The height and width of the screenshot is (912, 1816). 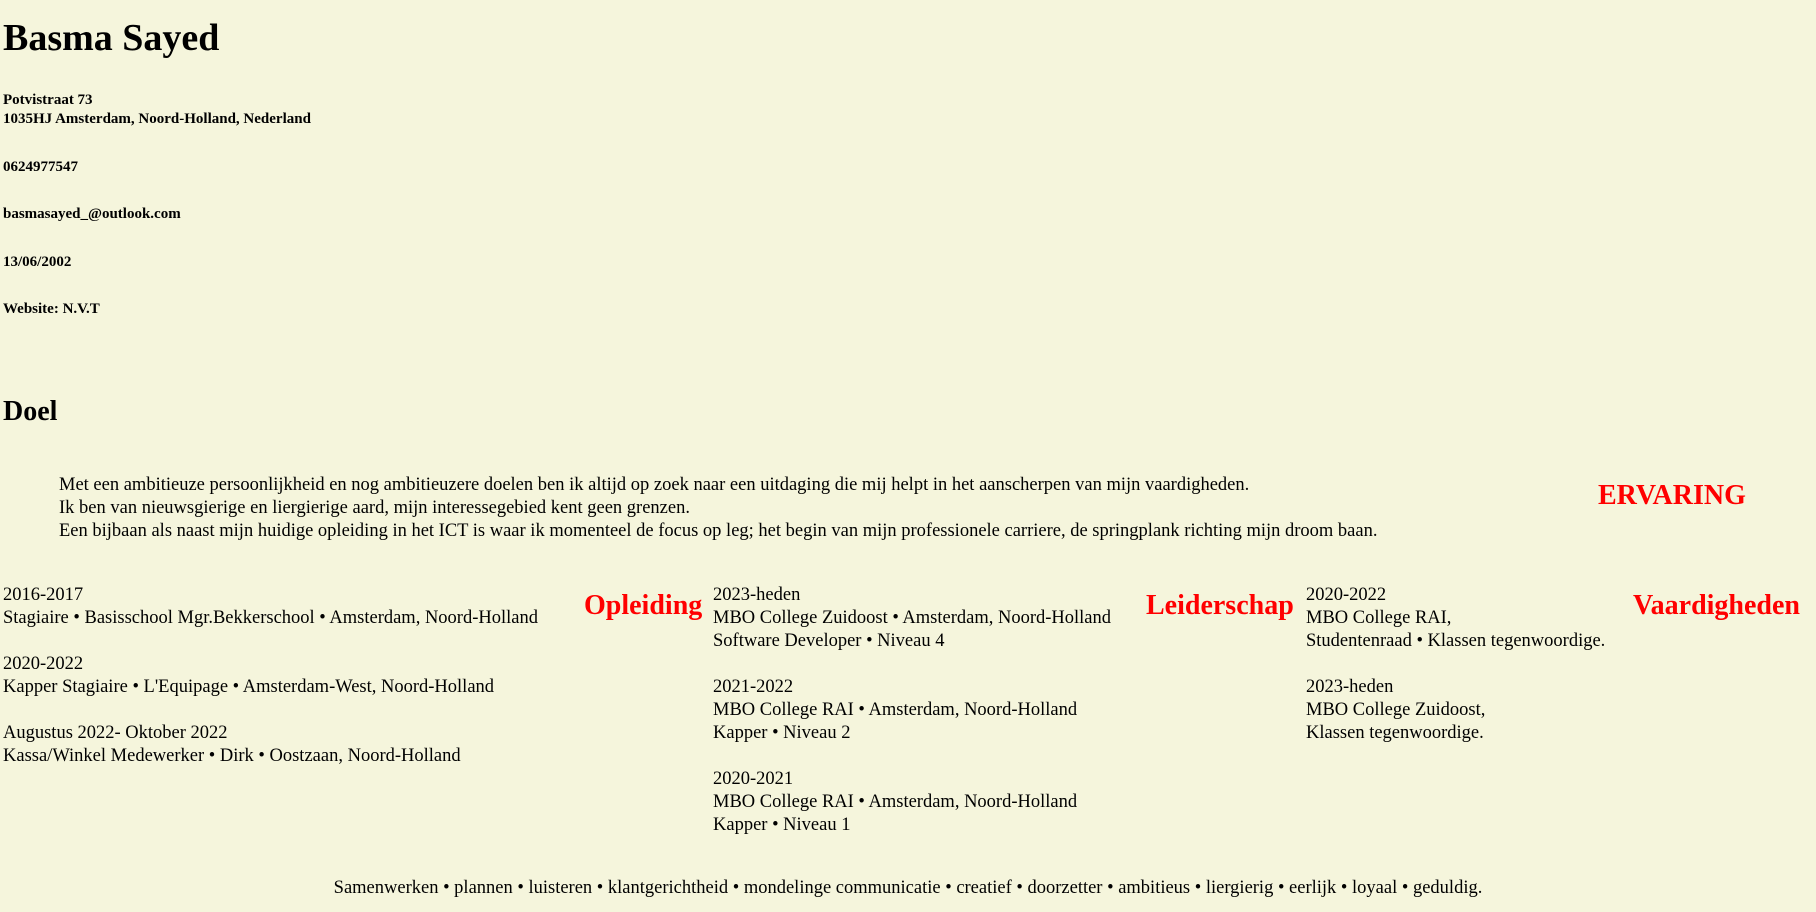 What do you see at coordinates (1395, 733) in the screenshot?
I see `entry-line: Klassen tegenwoordige.` at bounding box center [1395, 733].